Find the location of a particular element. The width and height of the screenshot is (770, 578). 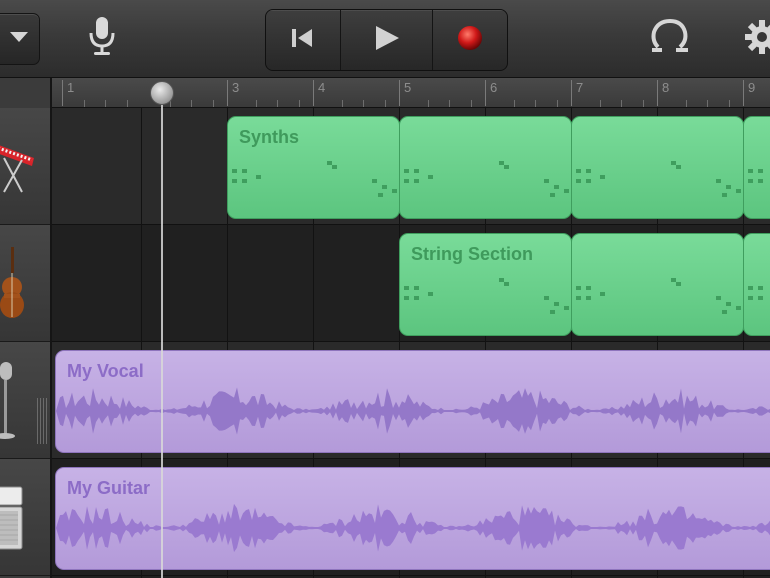

playhead-handle is located at coordinates (162, 93).